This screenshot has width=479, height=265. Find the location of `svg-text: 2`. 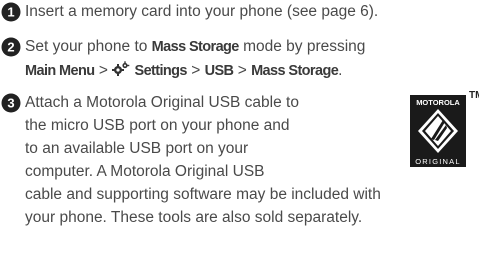

svg-text: 2 is located at coordinates (10, 47).